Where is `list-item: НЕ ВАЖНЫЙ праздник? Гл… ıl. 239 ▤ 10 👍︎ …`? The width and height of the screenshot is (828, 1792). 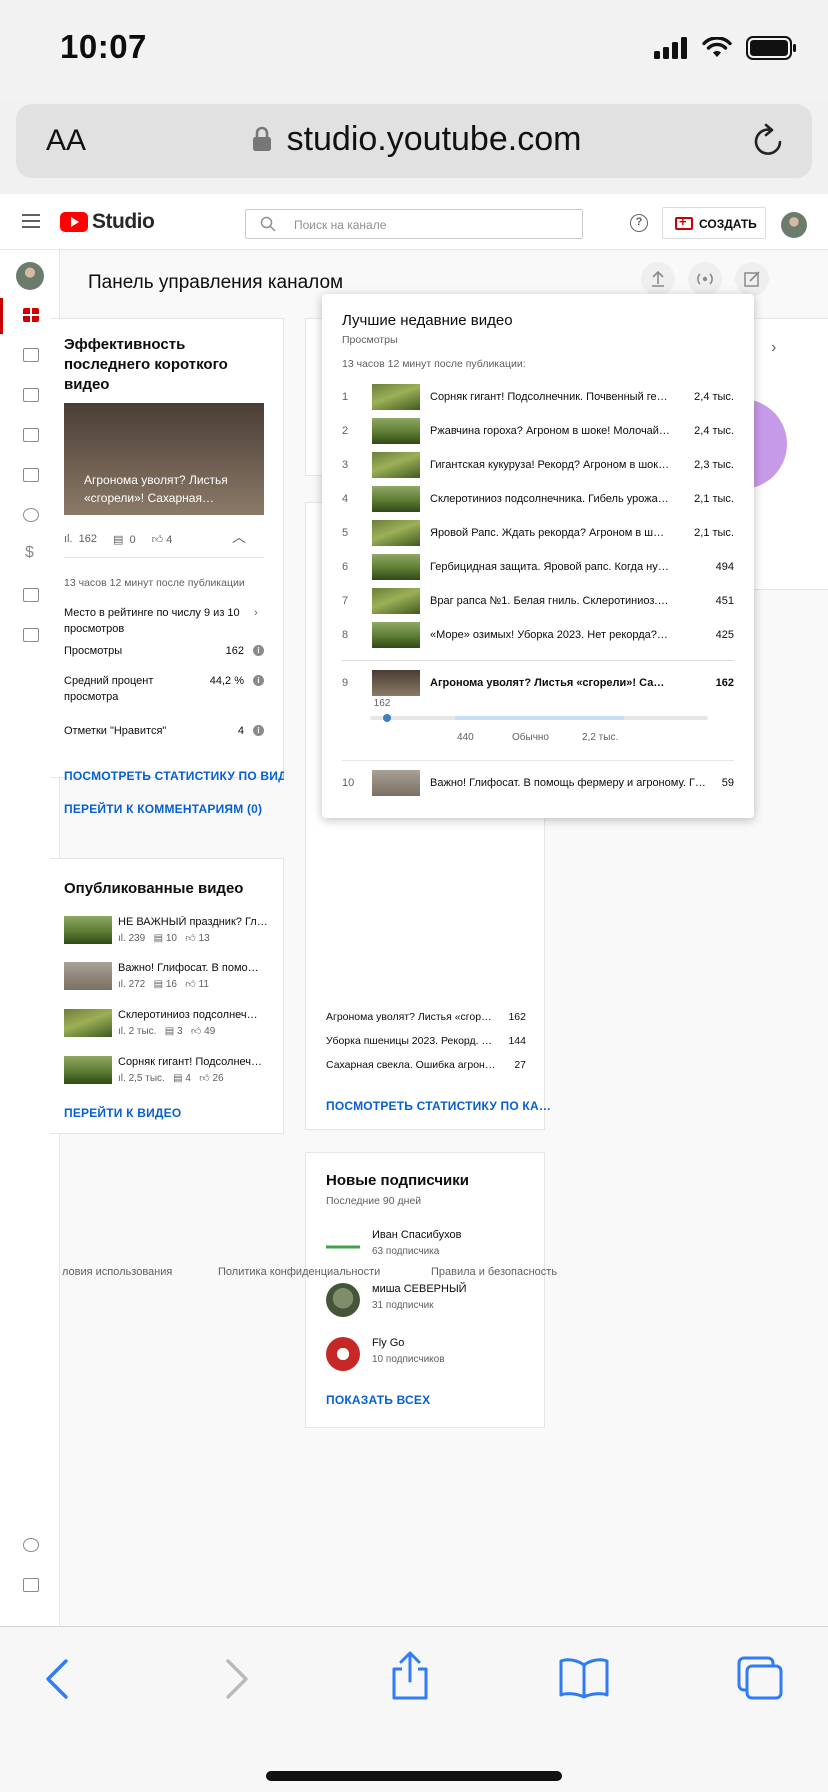 list-item: НЕ ВАЖНЫЙ праздник? Гл… ıl. 239 ▤ 10 👍︎ … is located at coordinates (174, 931).